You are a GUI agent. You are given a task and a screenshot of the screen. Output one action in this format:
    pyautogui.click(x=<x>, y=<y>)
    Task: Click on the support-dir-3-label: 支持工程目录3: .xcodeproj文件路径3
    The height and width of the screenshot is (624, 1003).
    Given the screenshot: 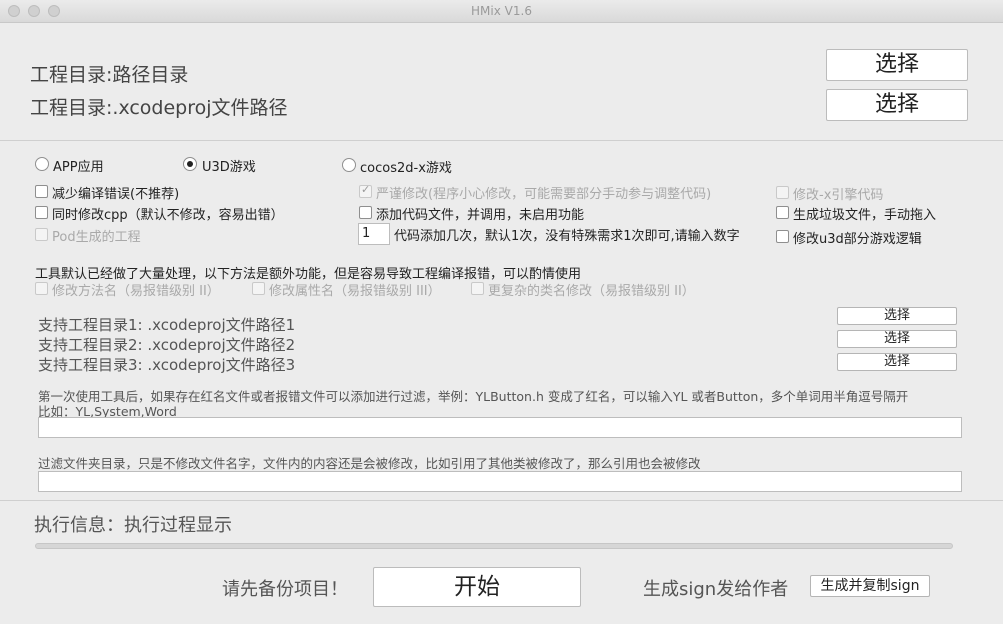 What is the action you would take?
    pyautogui.click(x=167, y=365)
    